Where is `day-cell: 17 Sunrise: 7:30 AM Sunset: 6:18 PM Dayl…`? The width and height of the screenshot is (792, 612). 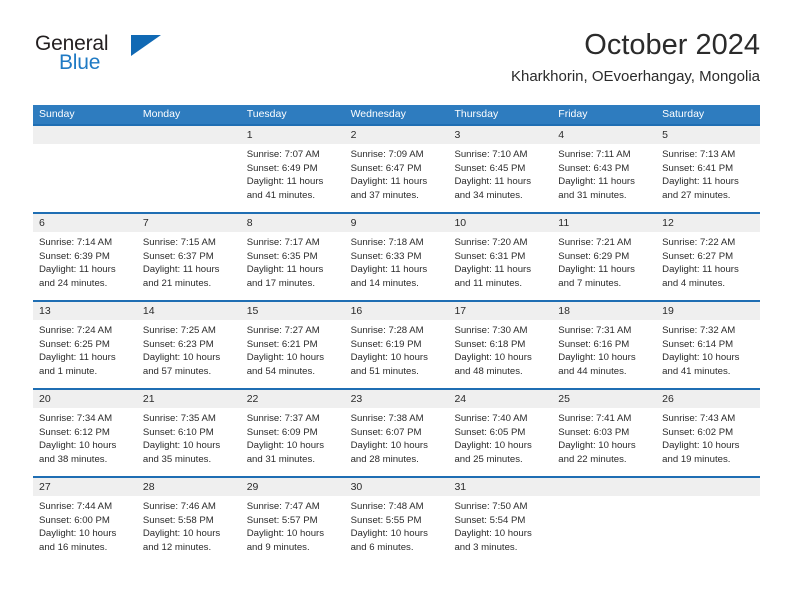 day-cell: 17 Sunrise: 7:30 AM Sunset: 6:18 PM Dayl… is located at coordinates (500, 345).